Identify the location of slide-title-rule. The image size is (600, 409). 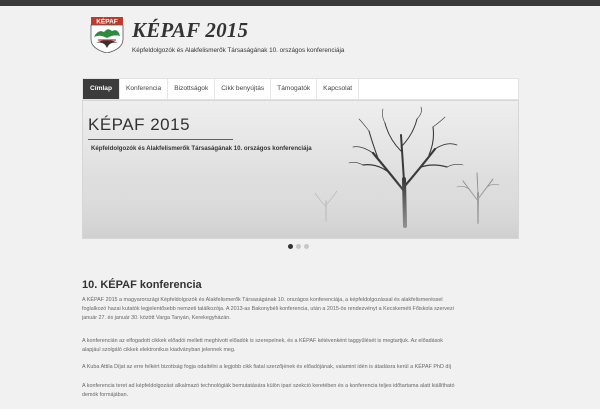
(160, 139).